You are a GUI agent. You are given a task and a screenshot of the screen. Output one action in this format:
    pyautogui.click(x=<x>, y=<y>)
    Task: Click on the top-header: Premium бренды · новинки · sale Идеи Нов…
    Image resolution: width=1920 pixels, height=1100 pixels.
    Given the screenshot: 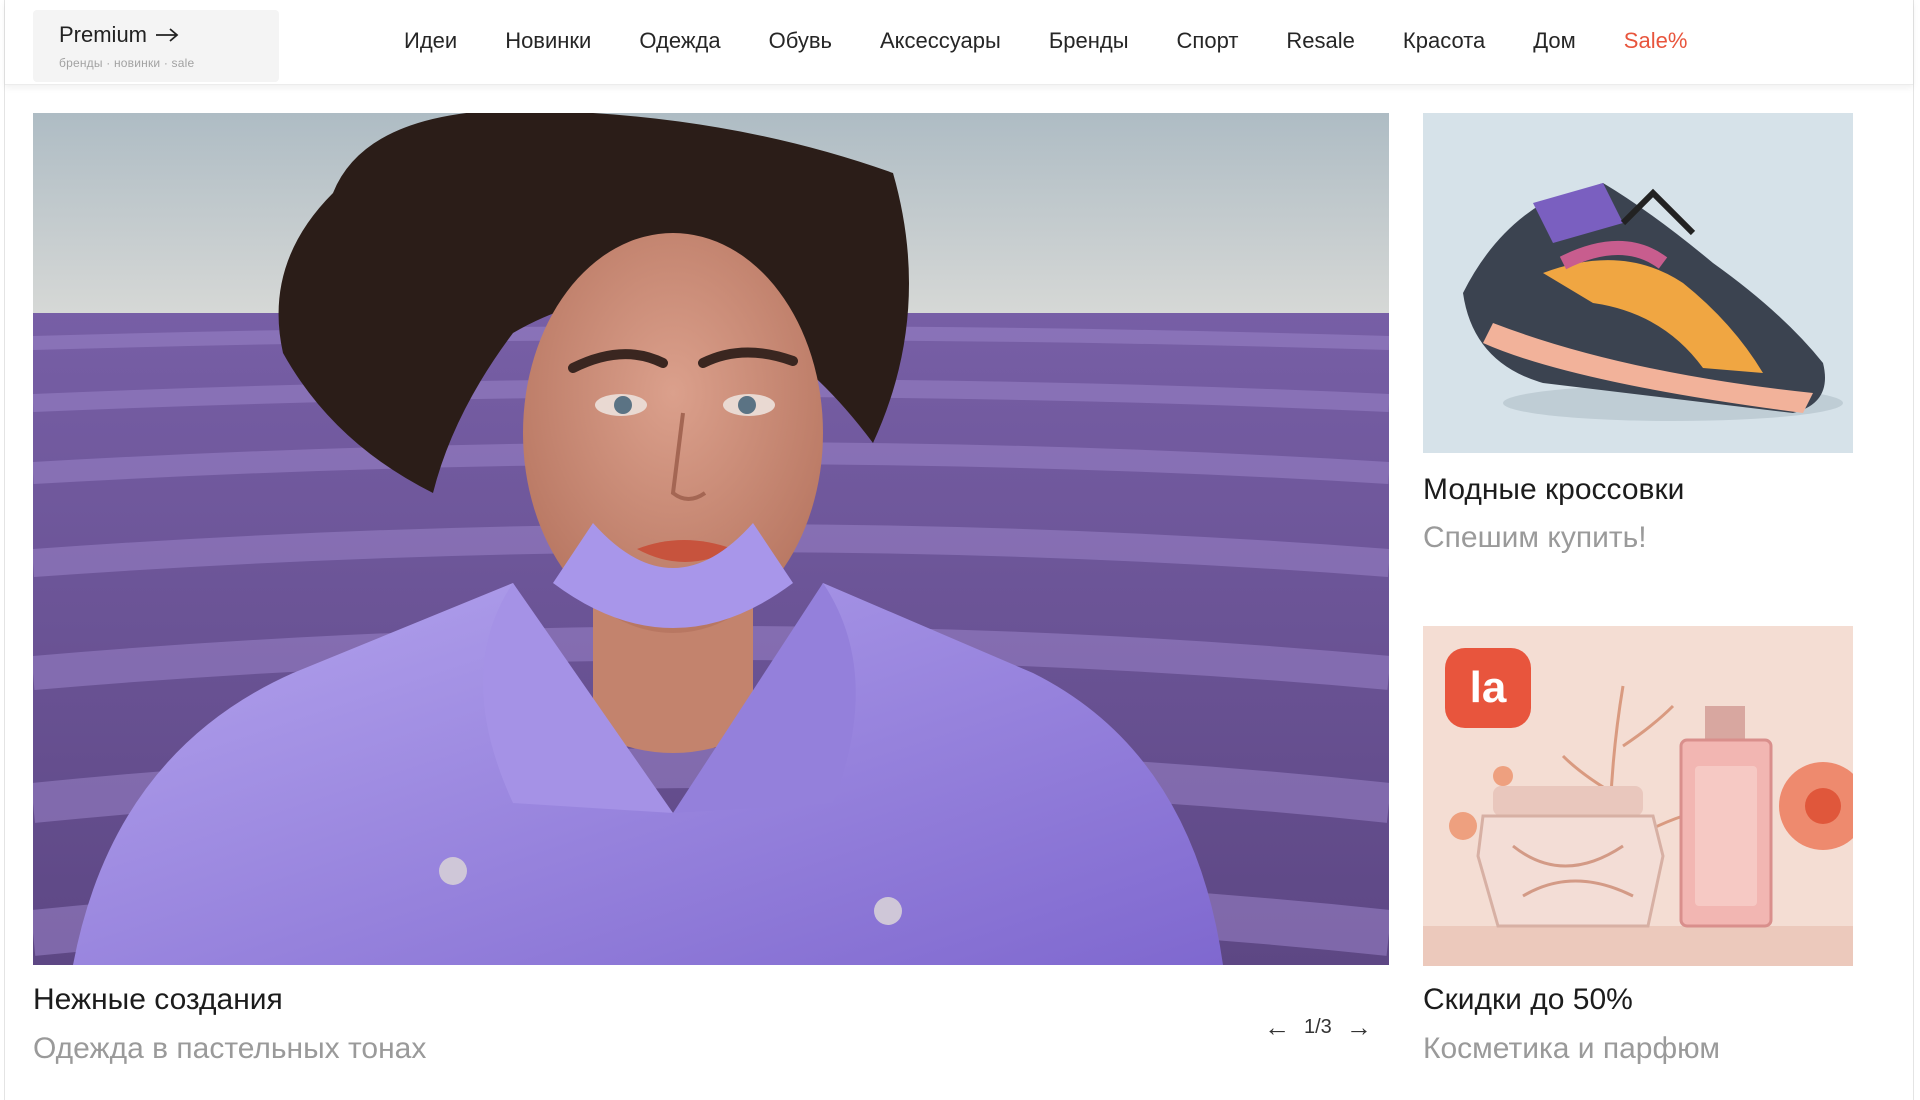 What is the action you would take?
    pyautogui.click(x=959, y=42)
    